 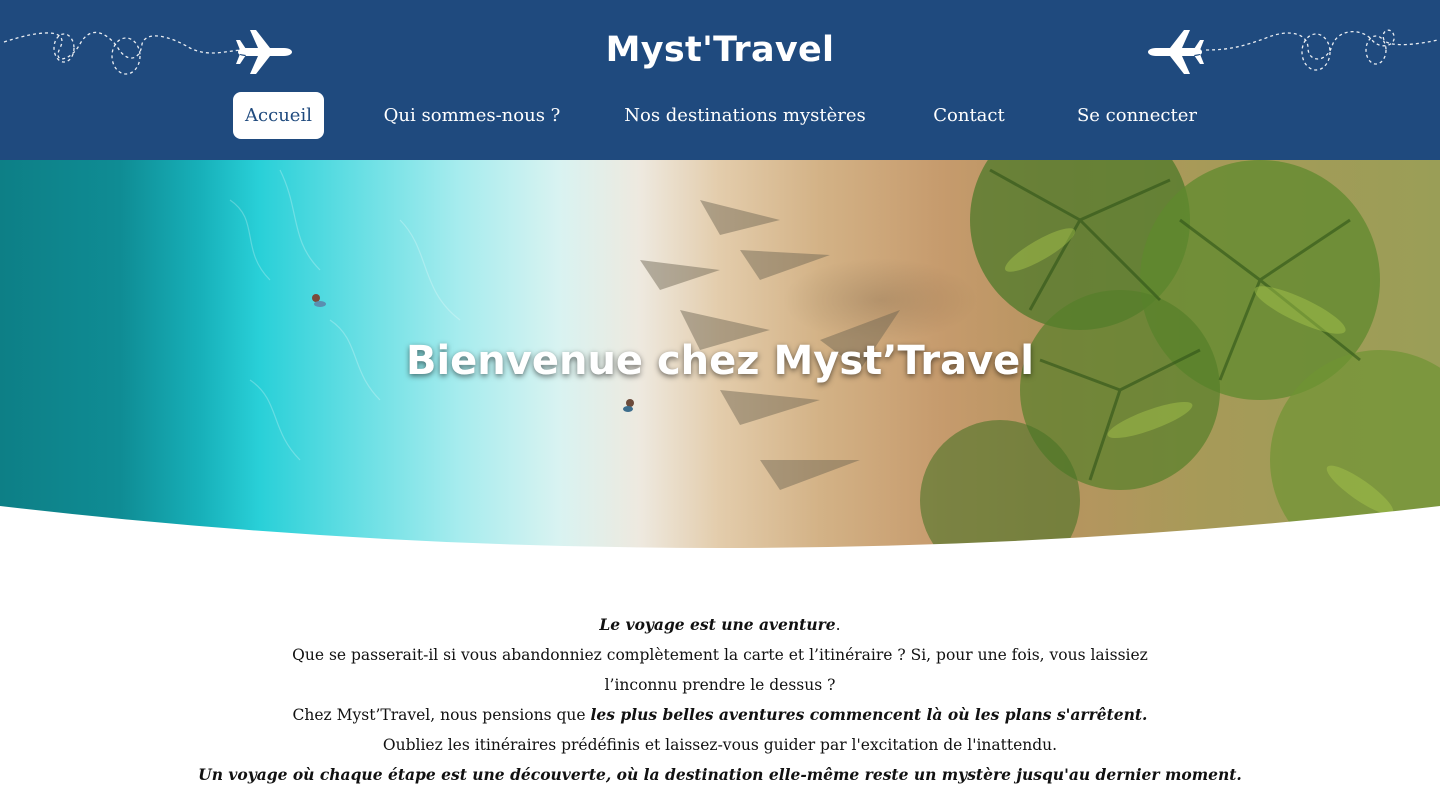 What do you see at coordinates (441, 715) in the screenshot?
I see `intro-text: Chez Myst’Travel, nous pensions que` at bounding box center [441, 715].